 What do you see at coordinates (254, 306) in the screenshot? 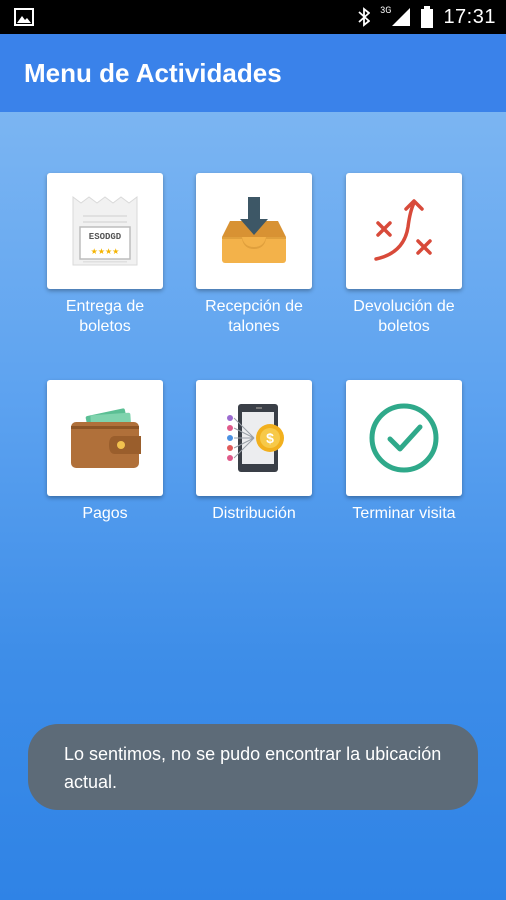
I see `tile-label-line1: Recepción de` at bounding box center [254, 306].